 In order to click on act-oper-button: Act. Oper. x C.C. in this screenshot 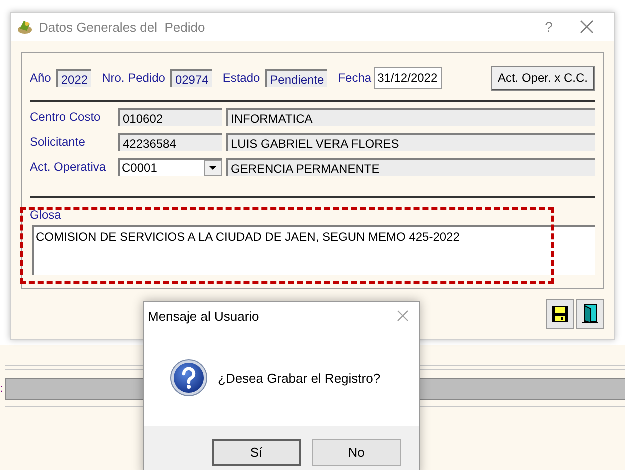, I will do `click(542, 78)`.